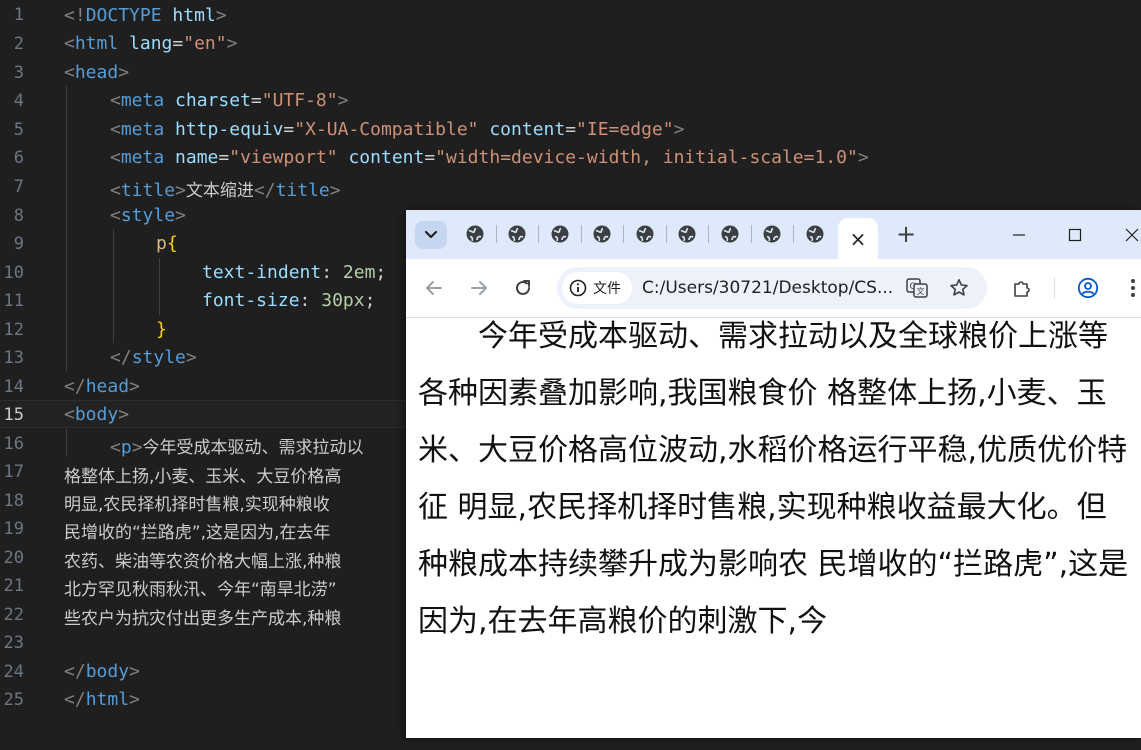 This screenshot has width=1141, height=750. I want to click on back-button, so click(434, 288).